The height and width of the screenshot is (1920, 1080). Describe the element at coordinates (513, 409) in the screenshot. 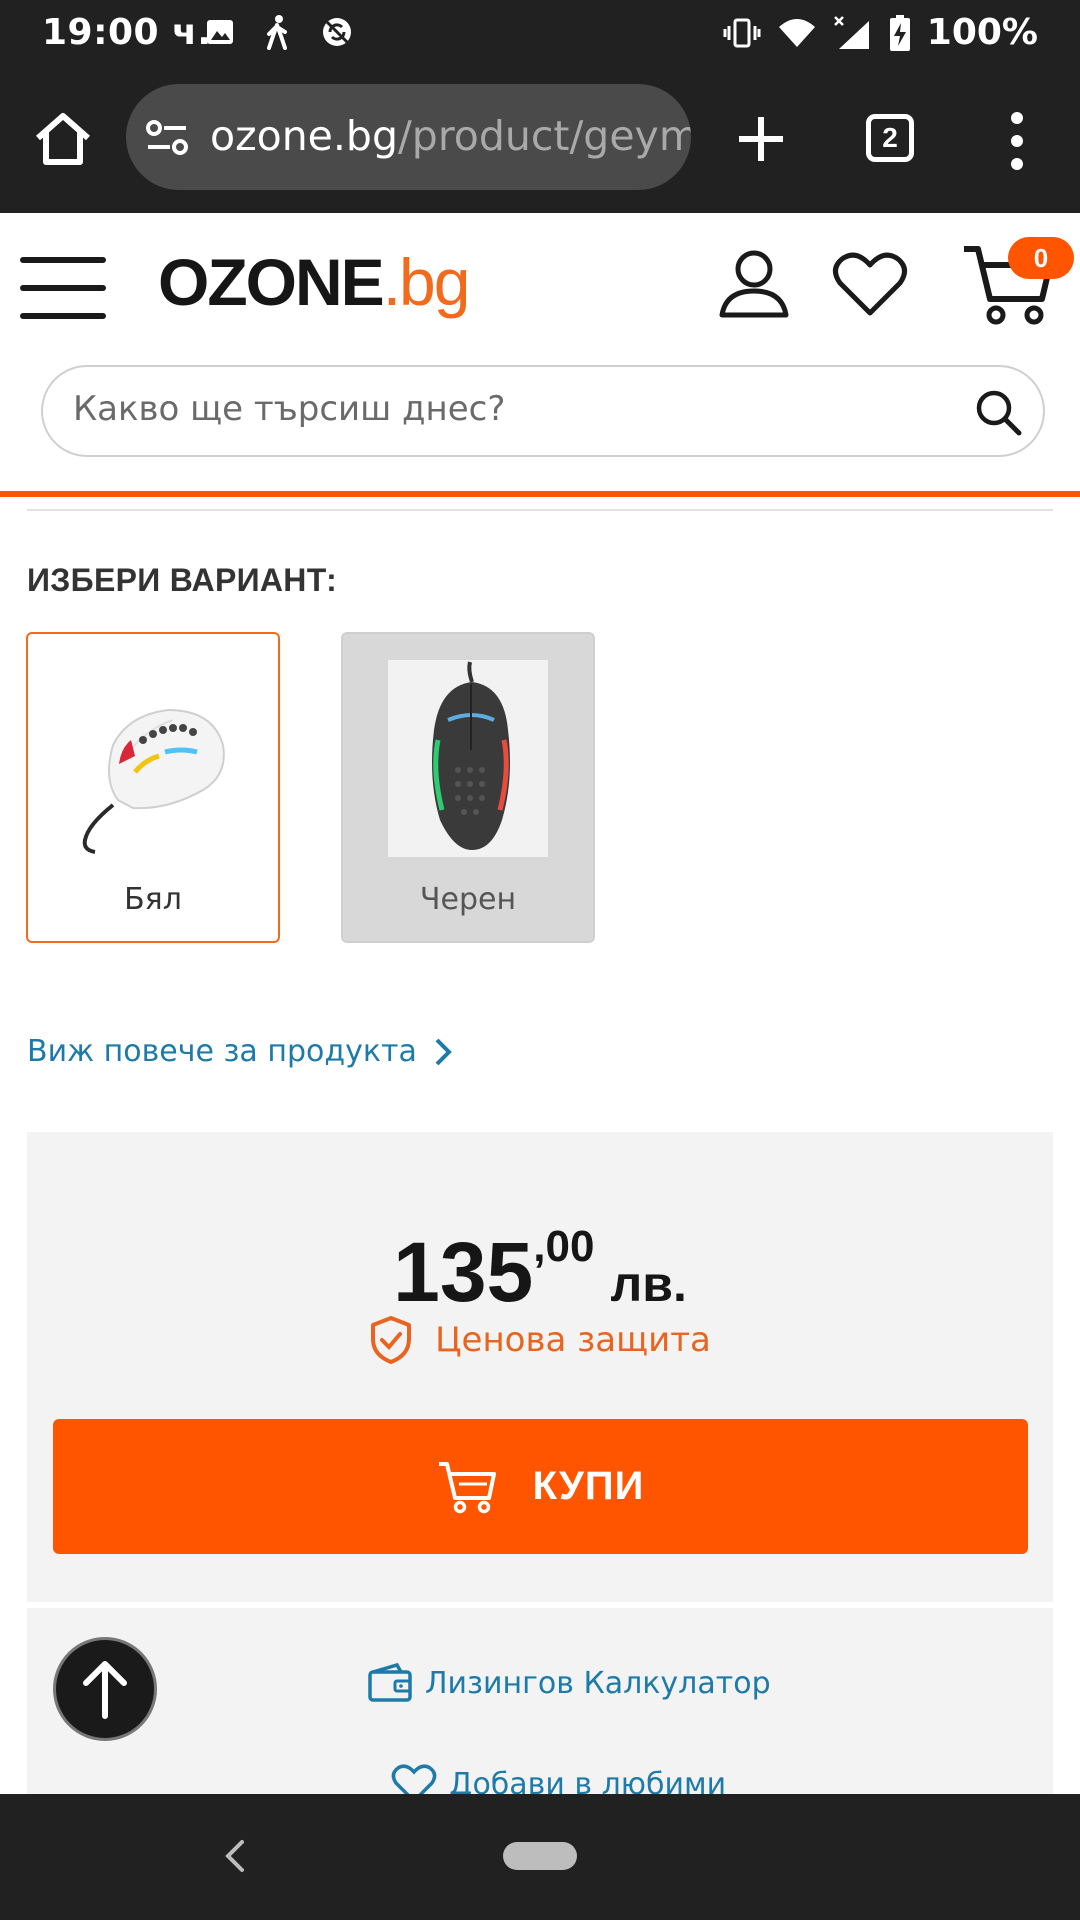

I see `search-input` at that location.